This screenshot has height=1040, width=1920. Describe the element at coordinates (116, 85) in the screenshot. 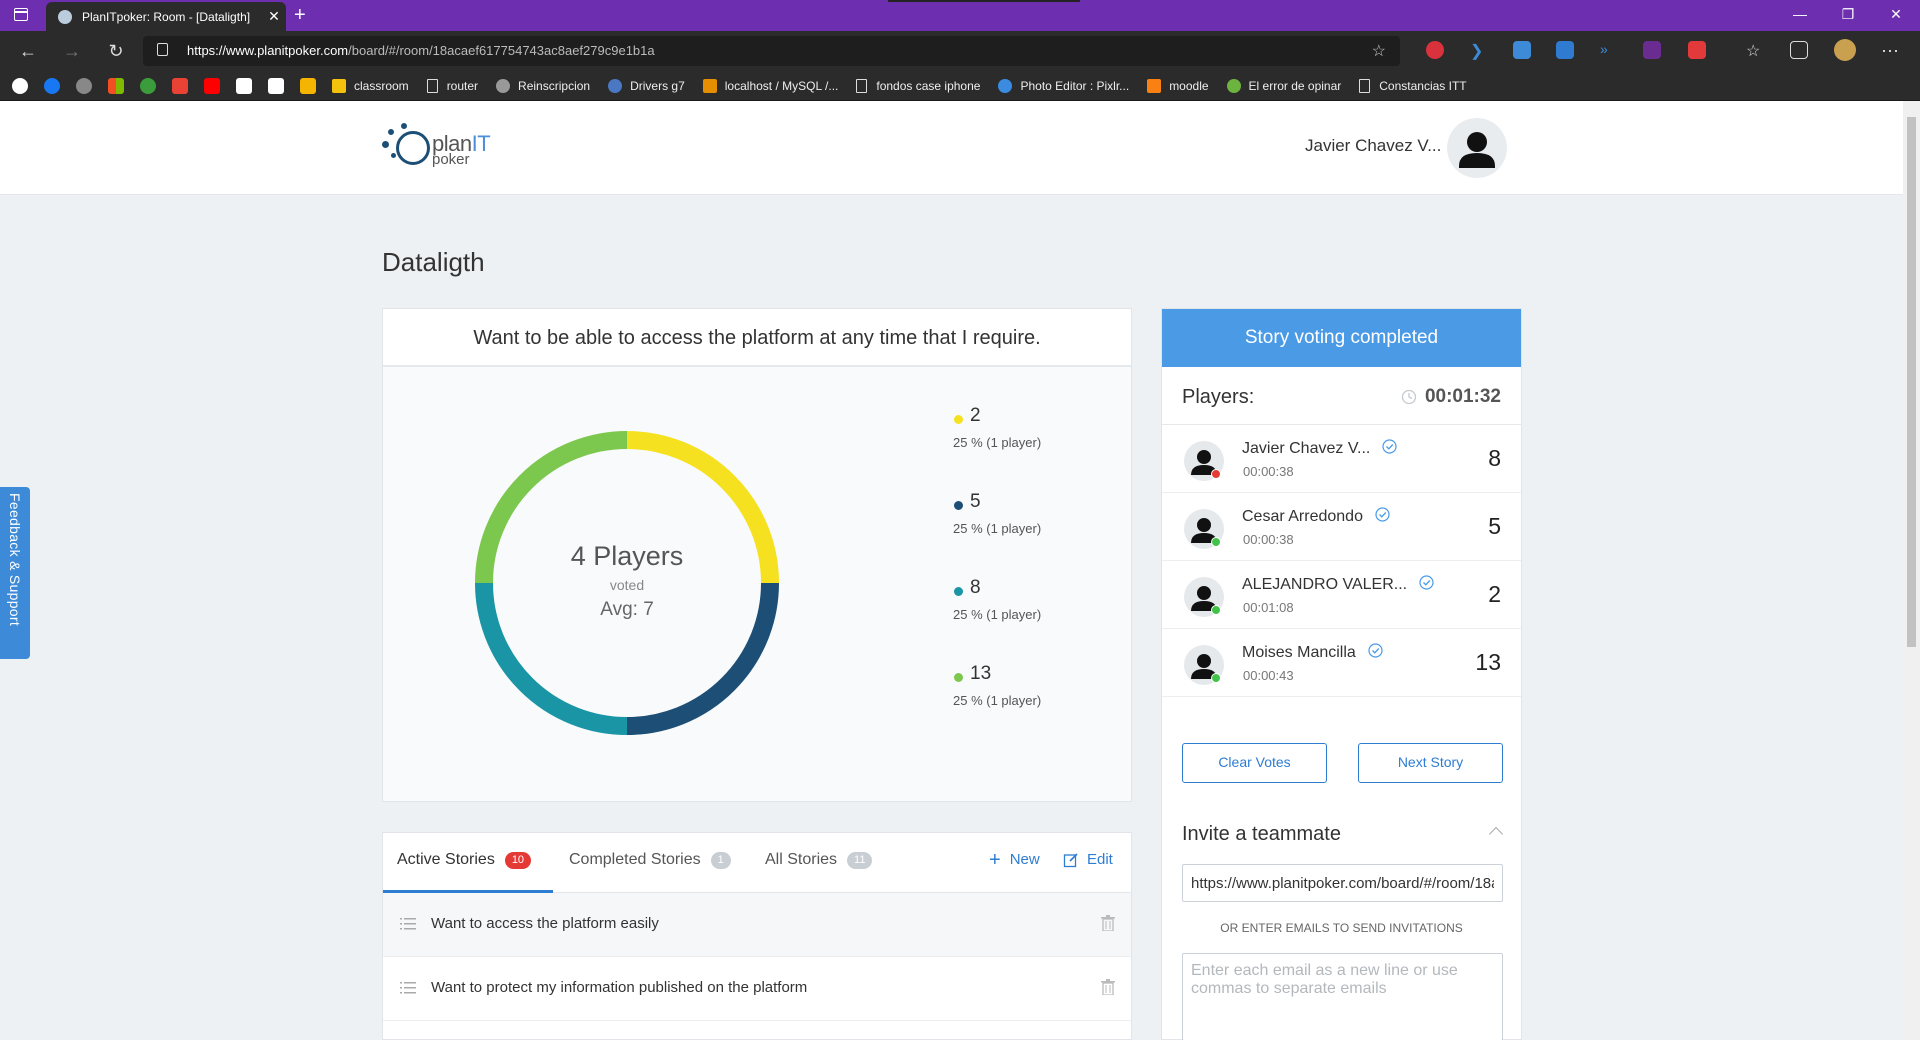

I see `microsoft-bookmark-icon` at that location.